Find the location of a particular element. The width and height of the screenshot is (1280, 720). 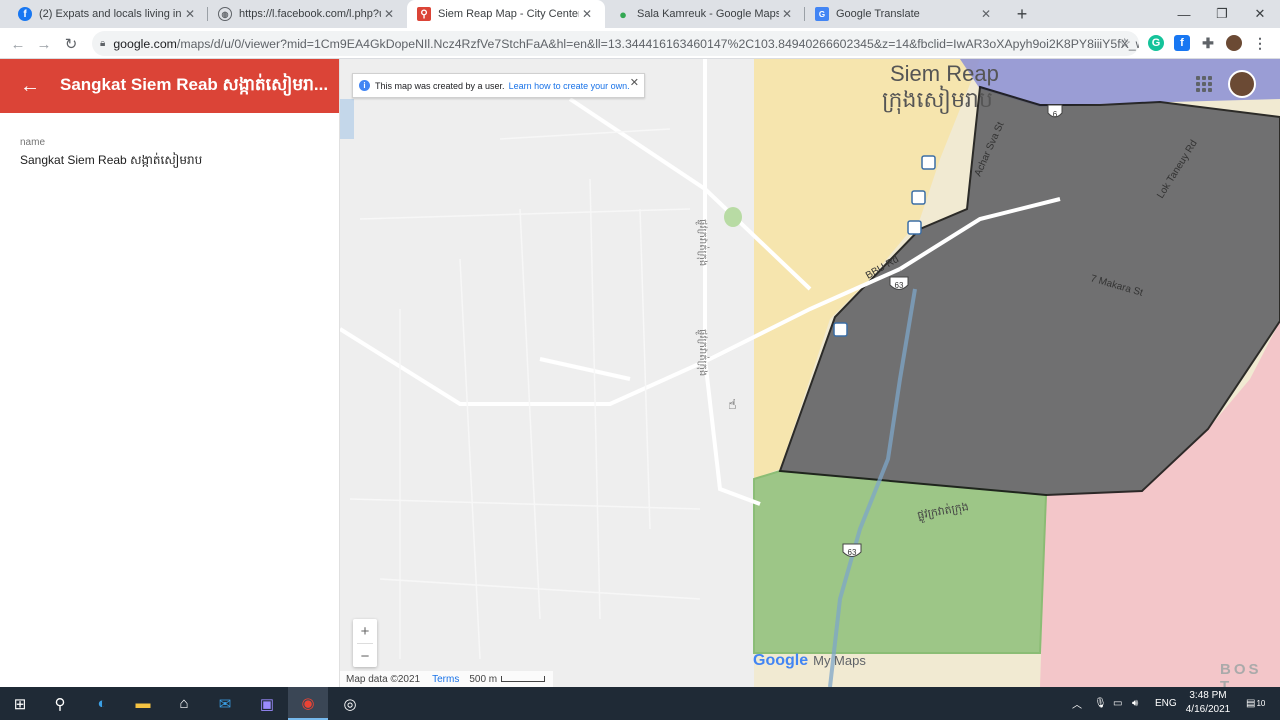

lock-icon: 🔒︎ is located at coordinates (103, 43).